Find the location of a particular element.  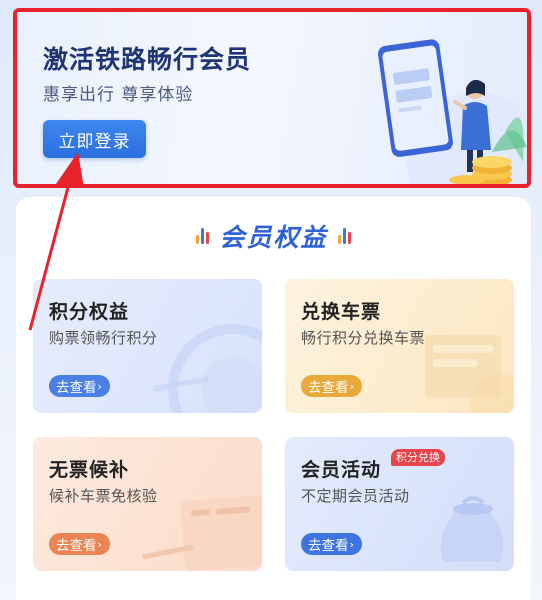

card-exchange-ticket: 兑换车票 畅行积分兑换车票 去查看 › is located at coordinates (399, 346).